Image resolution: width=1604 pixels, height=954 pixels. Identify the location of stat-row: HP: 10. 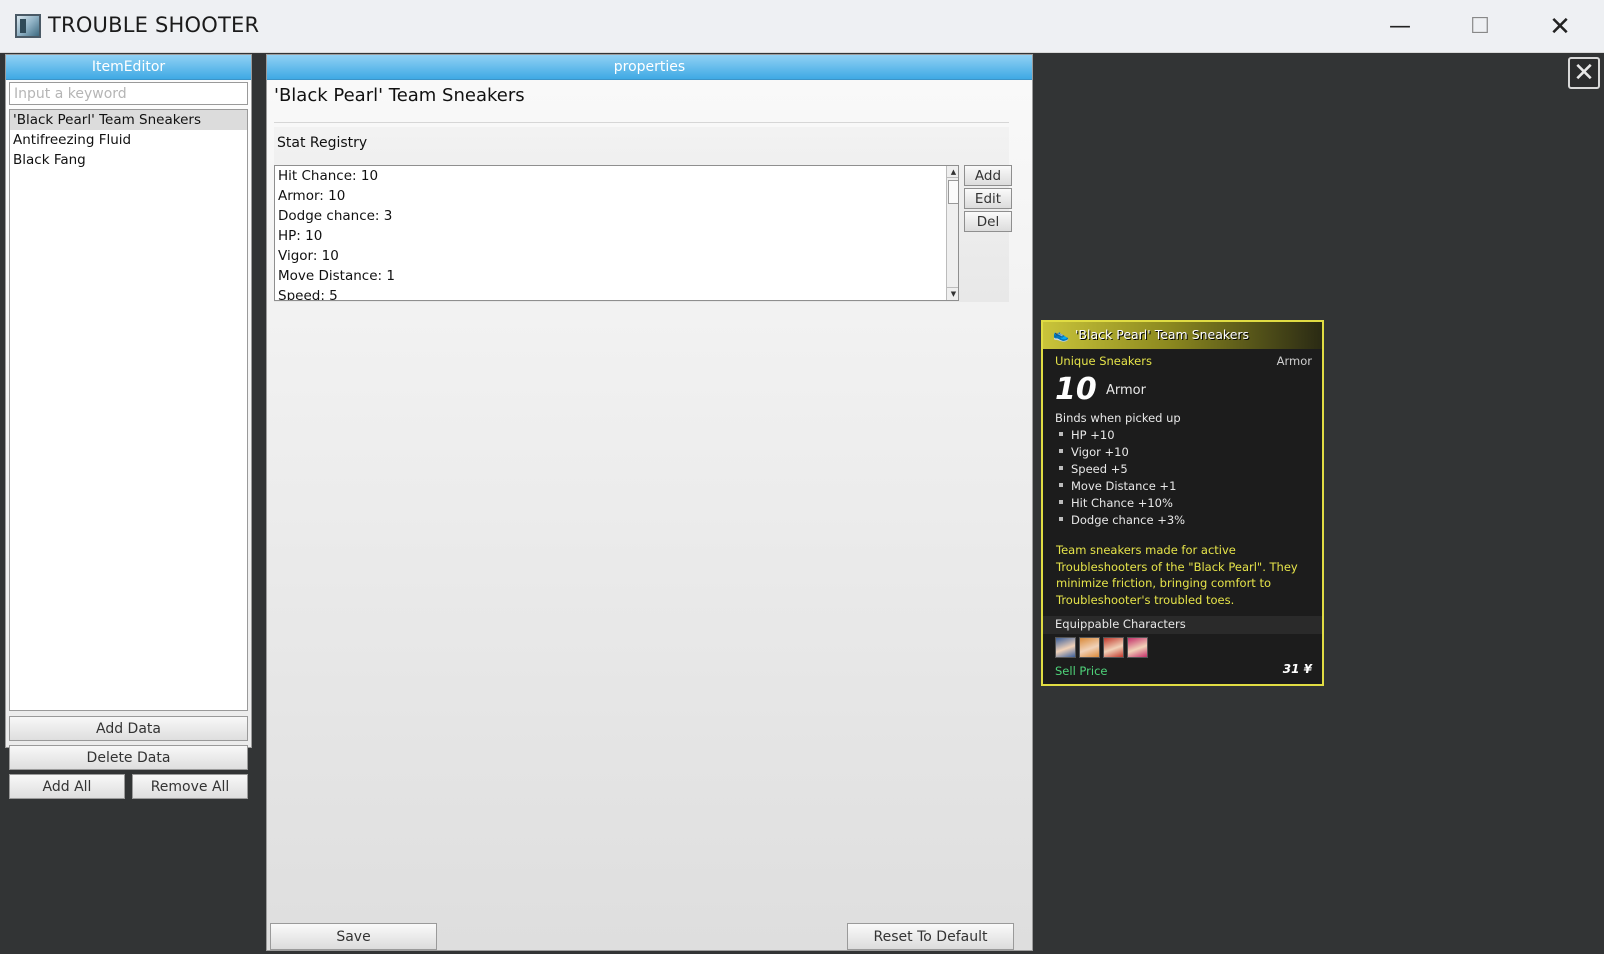
(616, 236).